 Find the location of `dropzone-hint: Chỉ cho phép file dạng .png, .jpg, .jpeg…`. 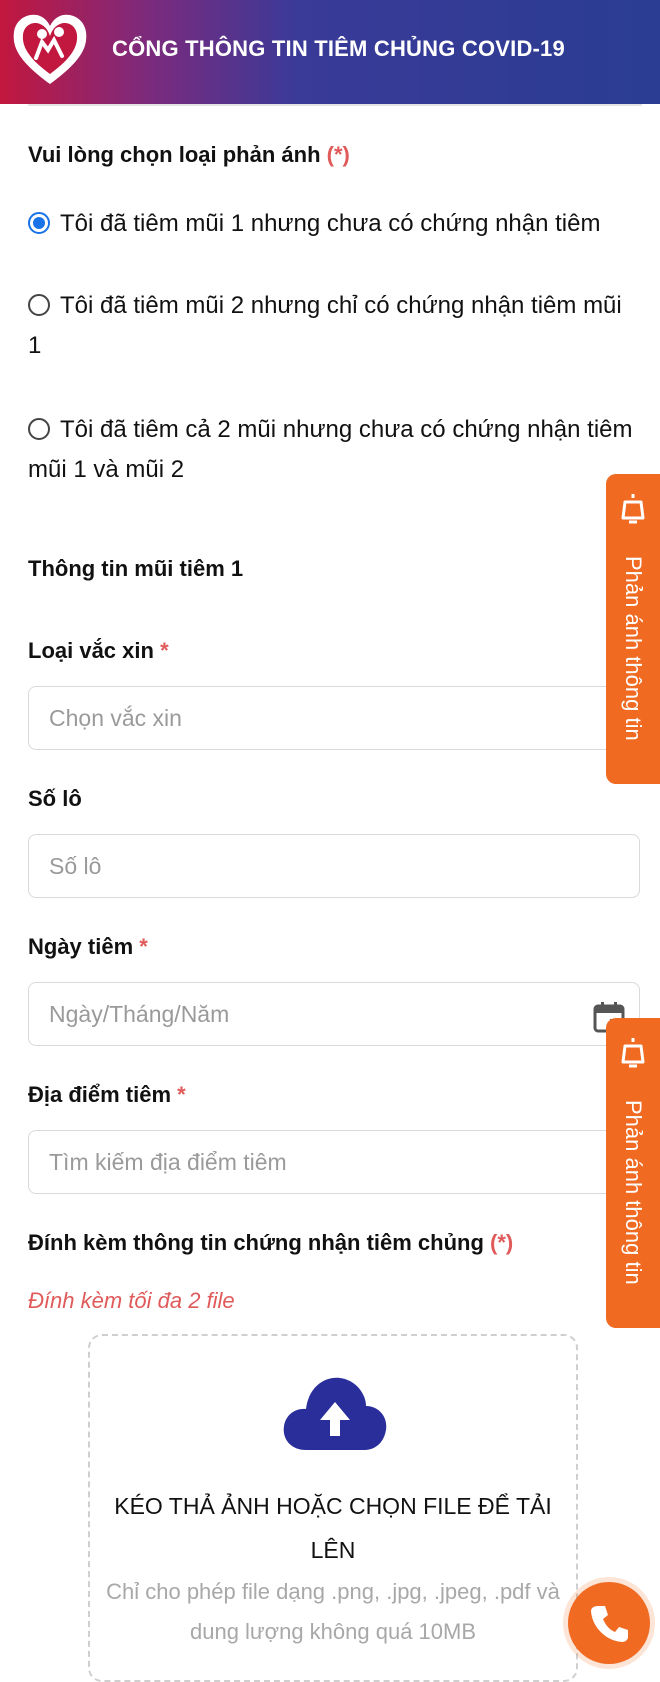

dropzone-hint: Chỉ cho phép file dạng .png, .jpg, .jpeg… is located at coordinates (333, 1611).